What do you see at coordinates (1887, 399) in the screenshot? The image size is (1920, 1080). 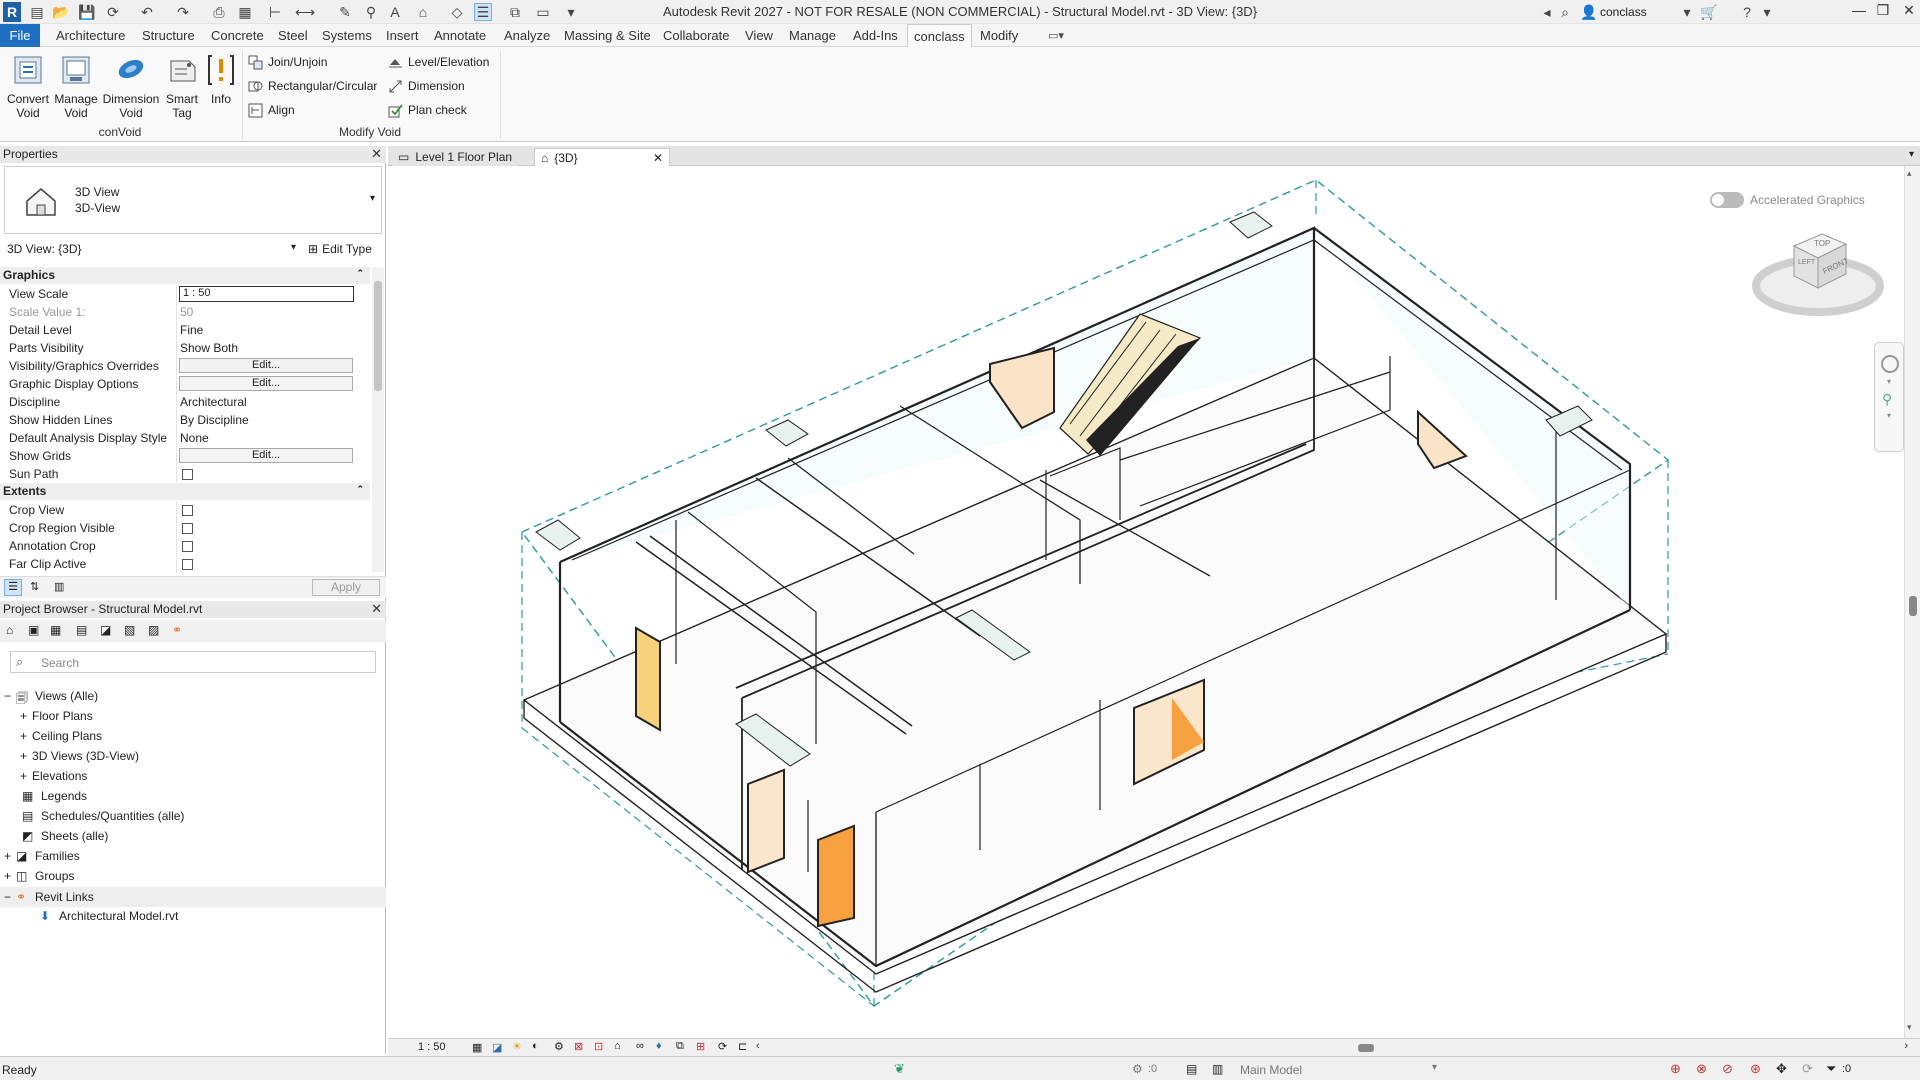 I see `zoom-icon: ⚲` at bounding box center [1887, 399].